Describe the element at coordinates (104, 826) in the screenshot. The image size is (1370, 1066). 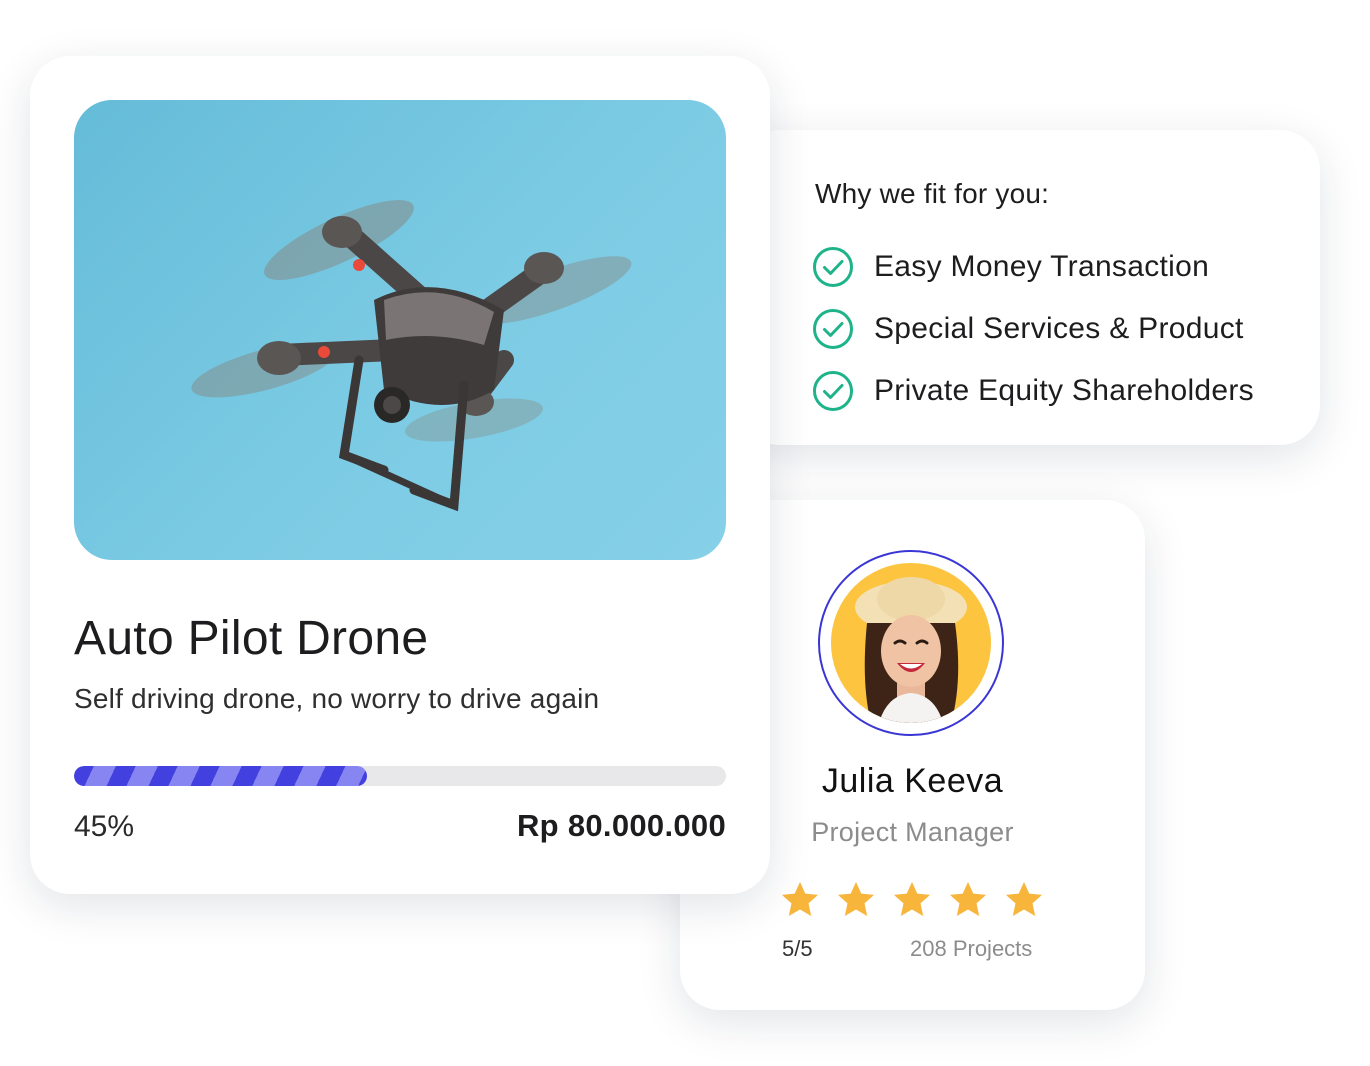
I see `funding-percent: 45%` at that location.